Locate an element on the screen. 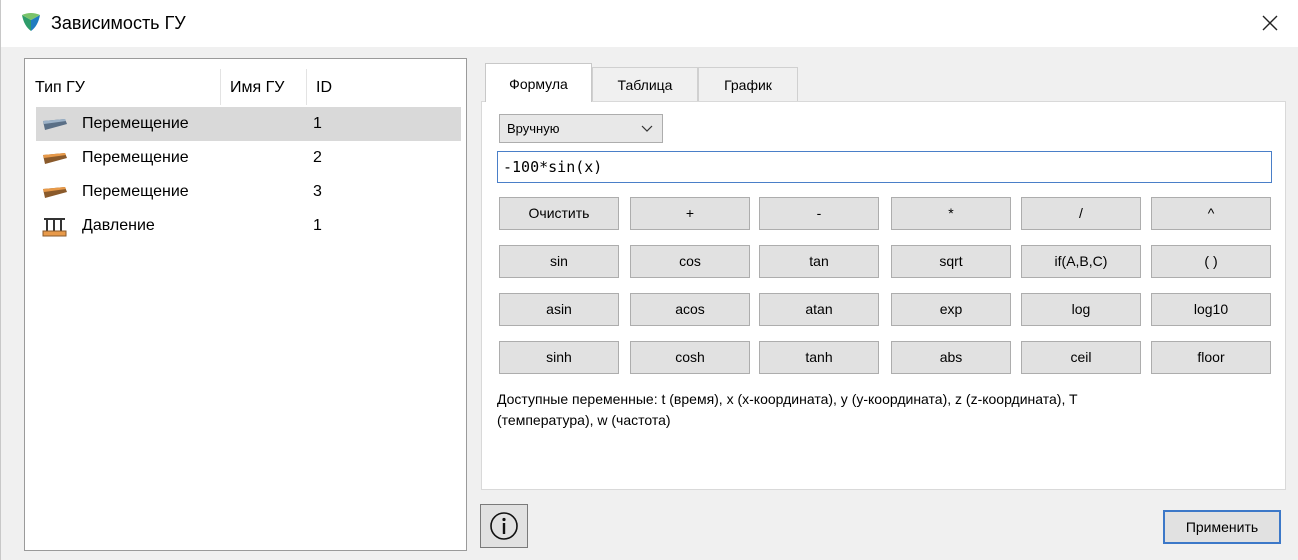 The image size is (1298, 560). column-header-id: ID is located at coordinates (324, 88).